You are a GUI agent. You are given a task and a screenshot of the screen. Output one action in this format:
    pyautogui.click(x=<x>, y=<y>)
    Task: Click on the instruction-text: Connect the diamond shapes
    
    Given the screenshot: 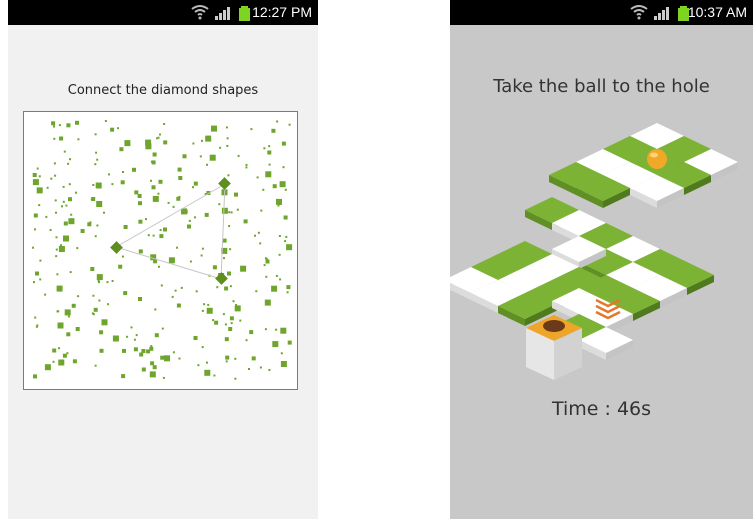 What is the action you would take?
    pyautogui.click(x=163, y=90)
    